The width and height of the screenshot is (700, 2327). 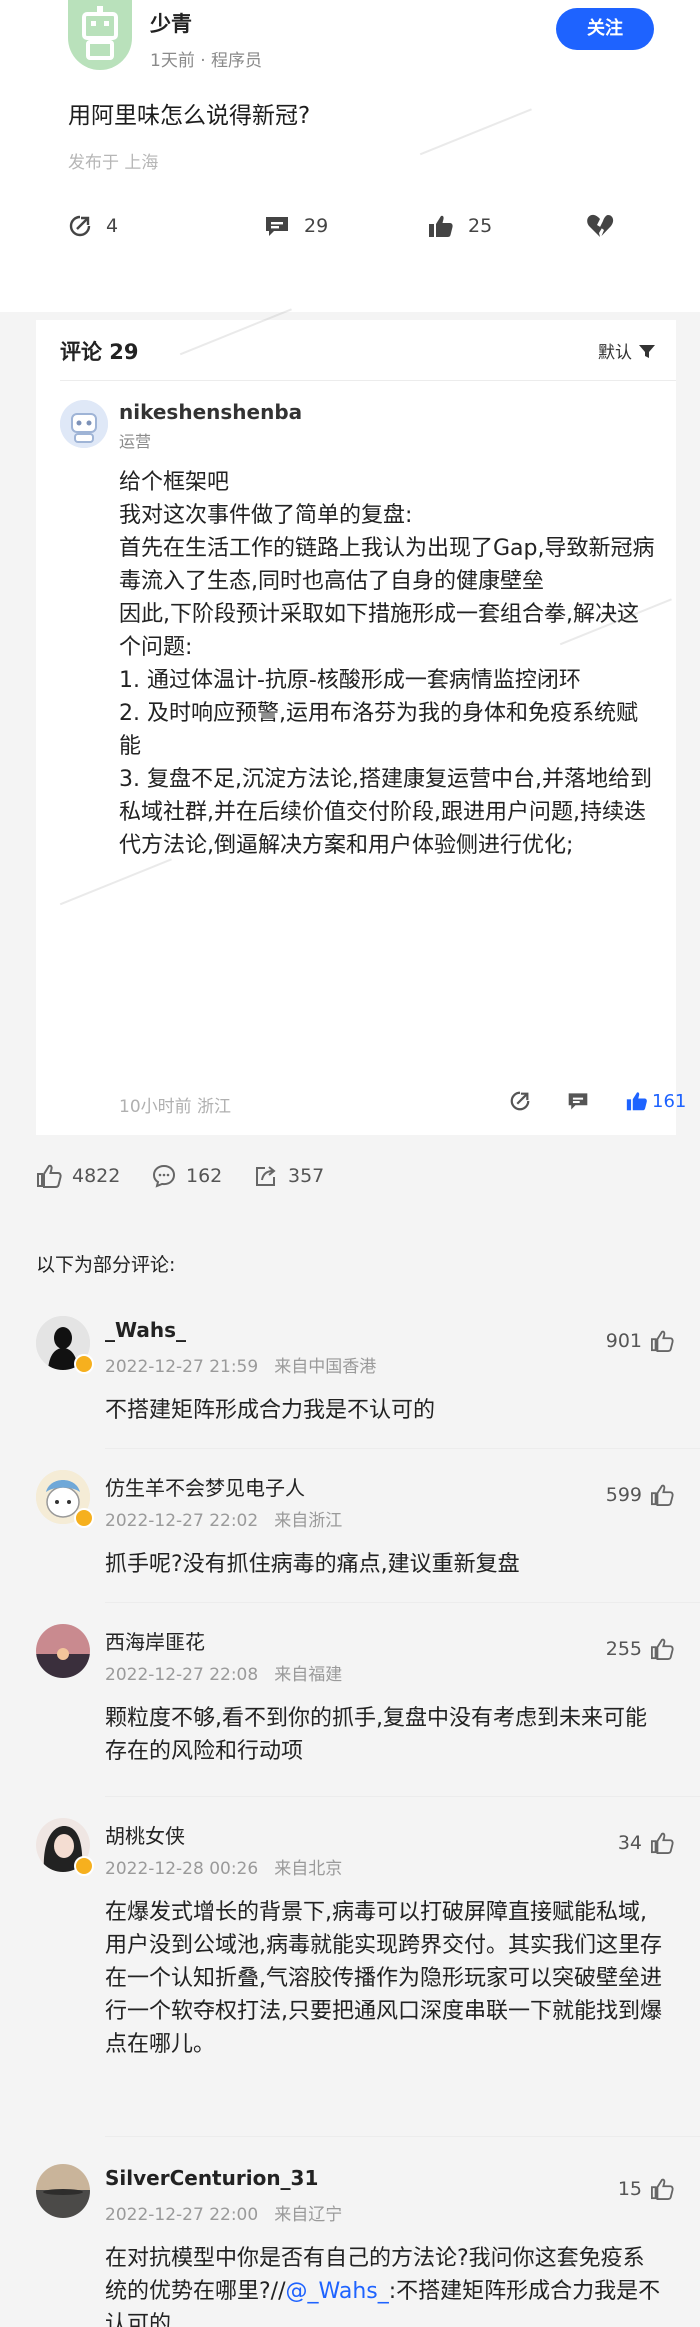 What do you see at coordinates (145, 1330) in the screenshot?
I see `reply-author: _Wahs_` at bounding box center [145, 1330].